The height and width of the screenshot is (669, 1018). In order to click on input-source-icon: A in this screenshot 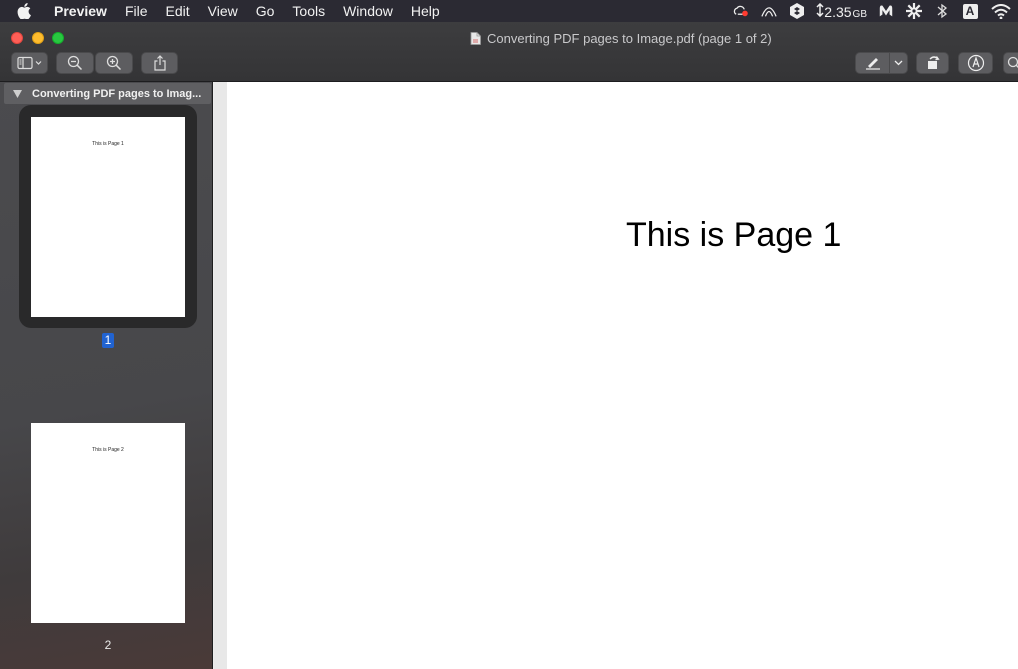, I will do `click(970, 11)`.